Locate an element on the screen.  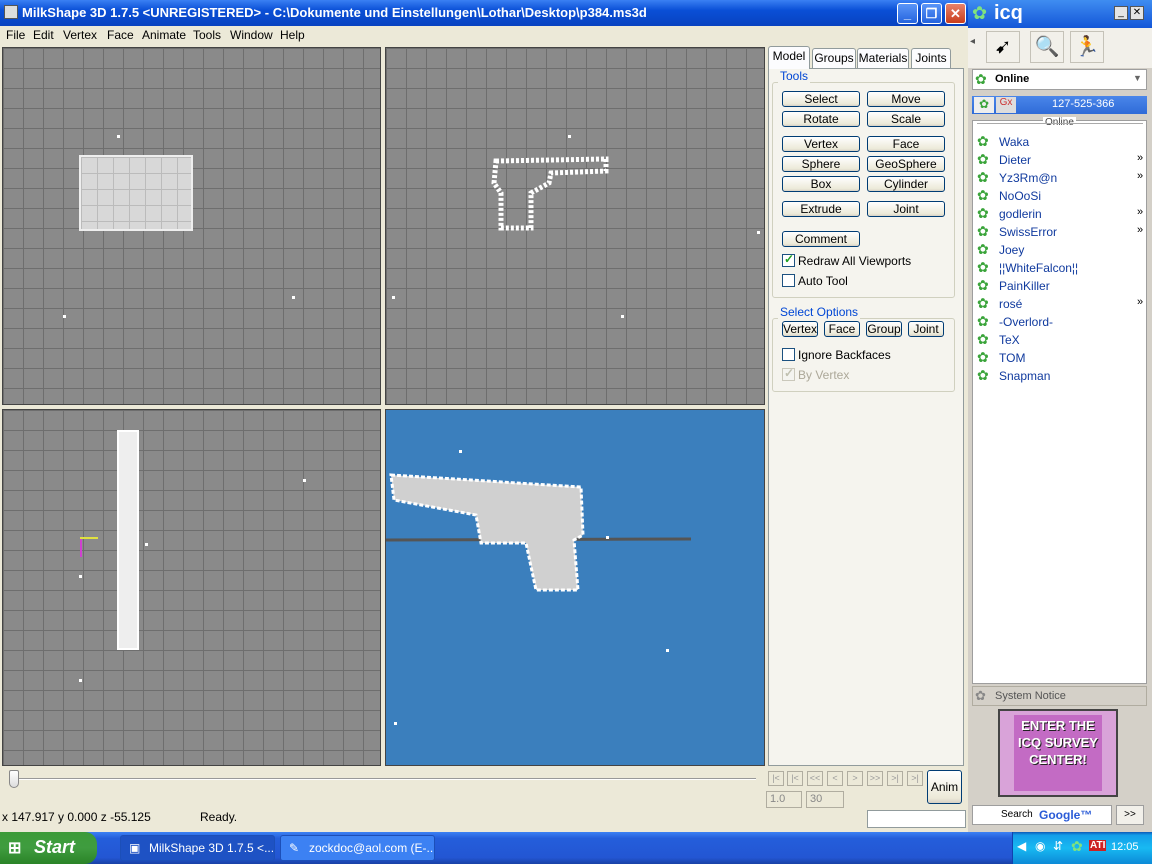
viewport-front is located at coordinates (191, 226).